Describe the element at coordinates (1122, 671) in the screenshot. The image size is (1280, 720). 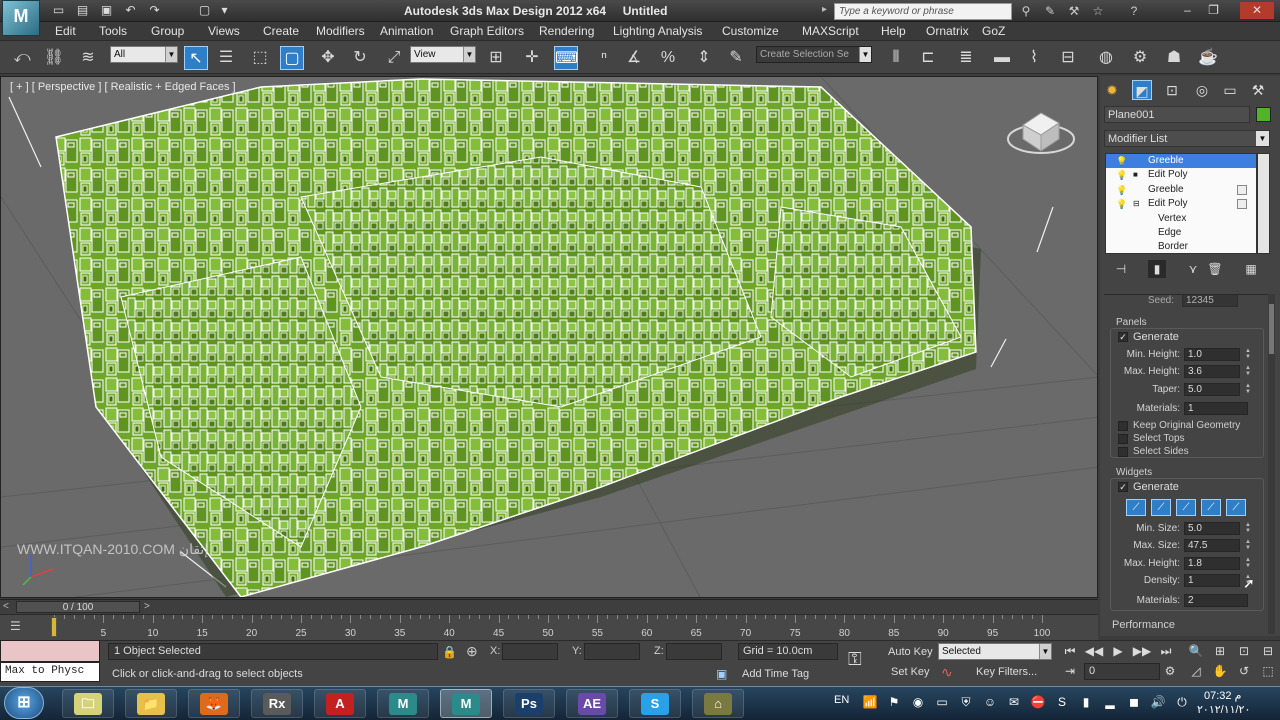
I see `current-frame-field: 0` at that location.